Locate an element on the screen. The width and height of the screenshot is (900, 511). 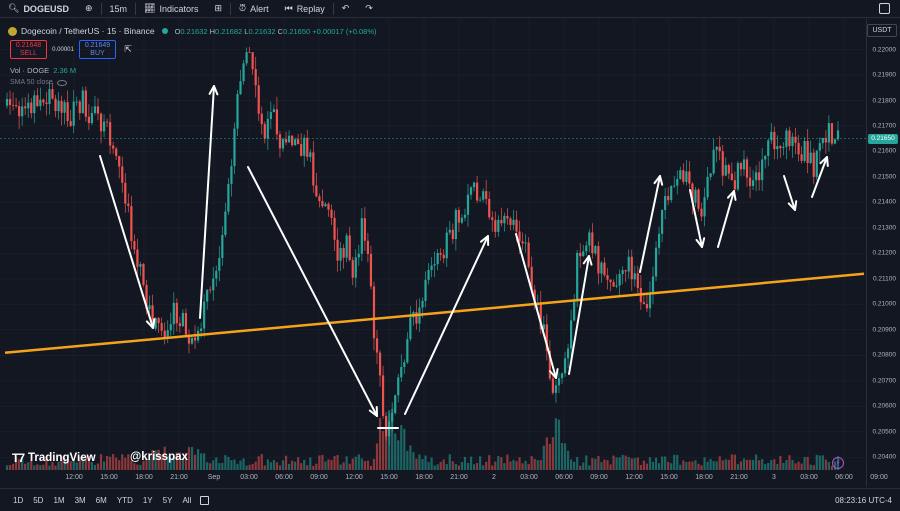
legend-title: Dogecoin / TetherUS · 15 · Binance is located at coordinates (88, 31).